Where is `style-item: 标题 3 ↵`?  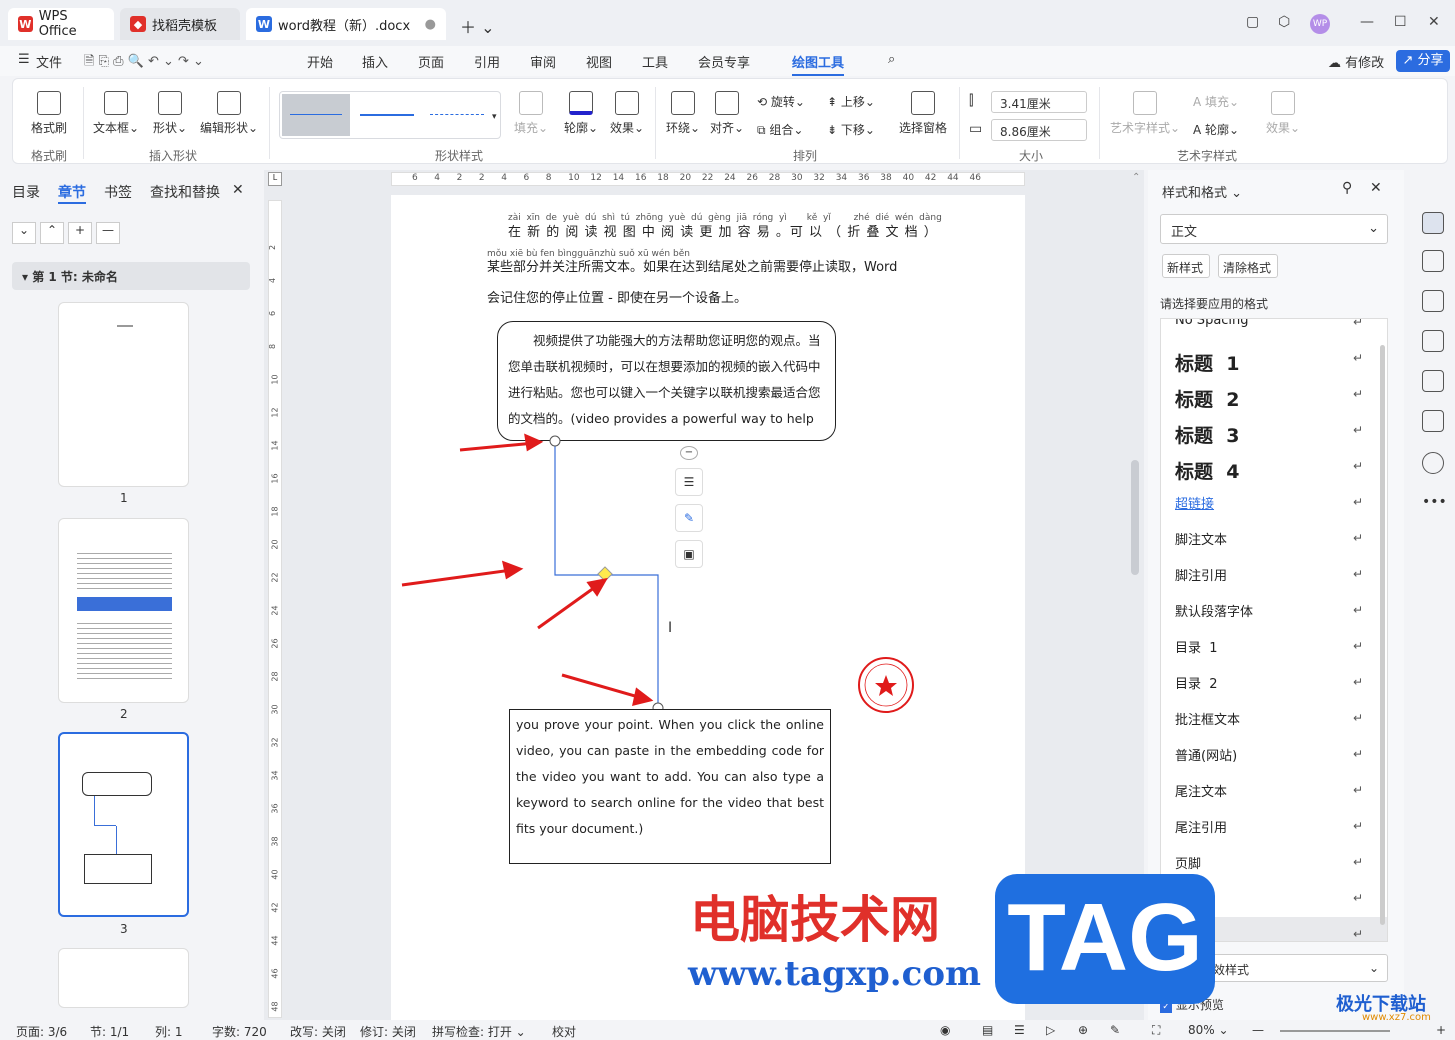
style-item: 标题 3 ↵ is located at coordinates (1274, 431).